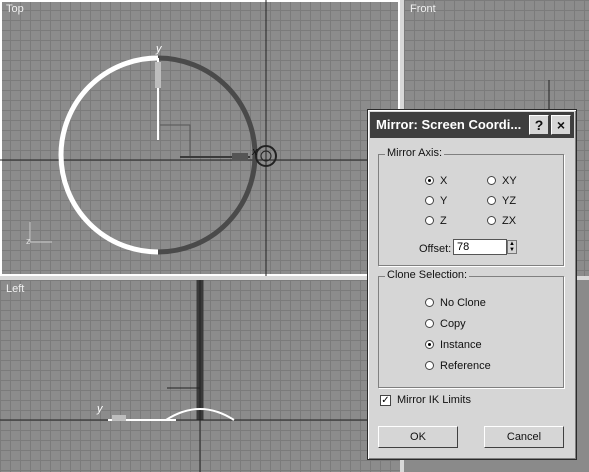  What do you see at coordinates (465, 366) in the screenshot?
I see `reference-label: Reference` at bounding box center [465, 366].